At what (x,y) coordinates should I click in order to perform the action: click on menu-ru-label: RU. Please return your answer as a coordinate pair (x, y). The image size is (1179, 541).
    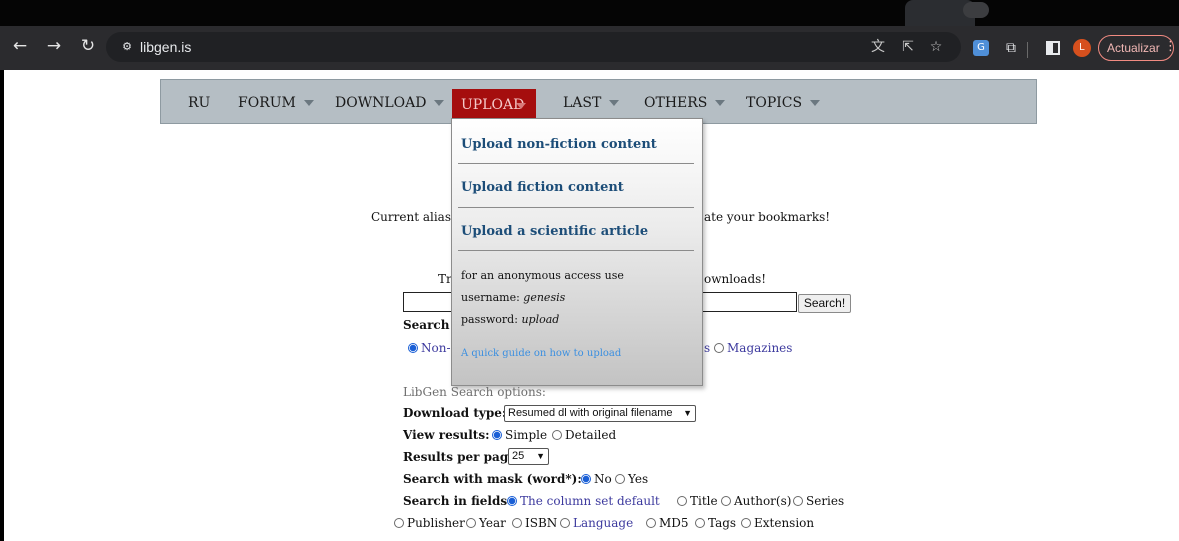
    Looking at the image, I should click on (199, 103).